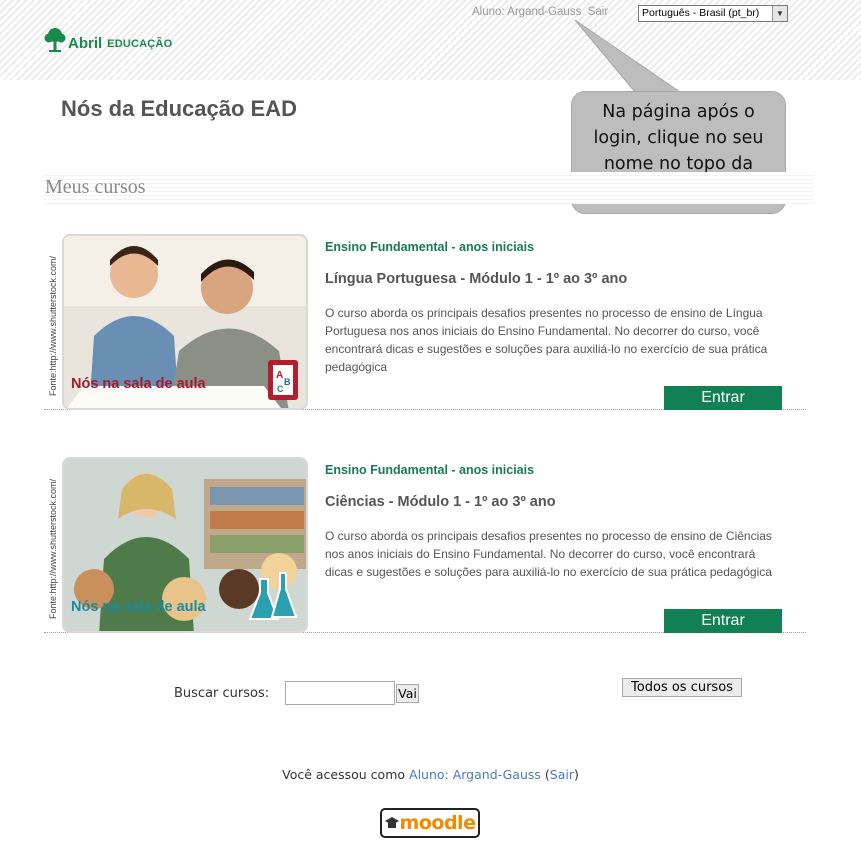  I want to click on callout-pointer, so click(628, 56).